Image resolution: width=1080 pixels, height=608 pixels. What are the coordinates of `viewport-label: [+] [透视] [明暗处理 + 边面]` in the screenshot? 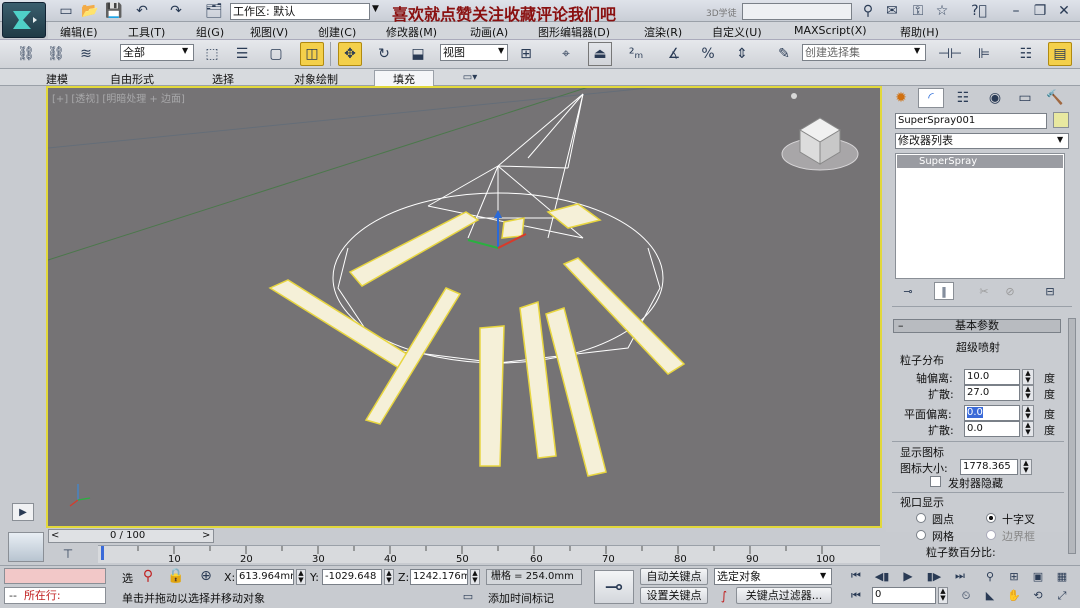 It's located at (118, 97).